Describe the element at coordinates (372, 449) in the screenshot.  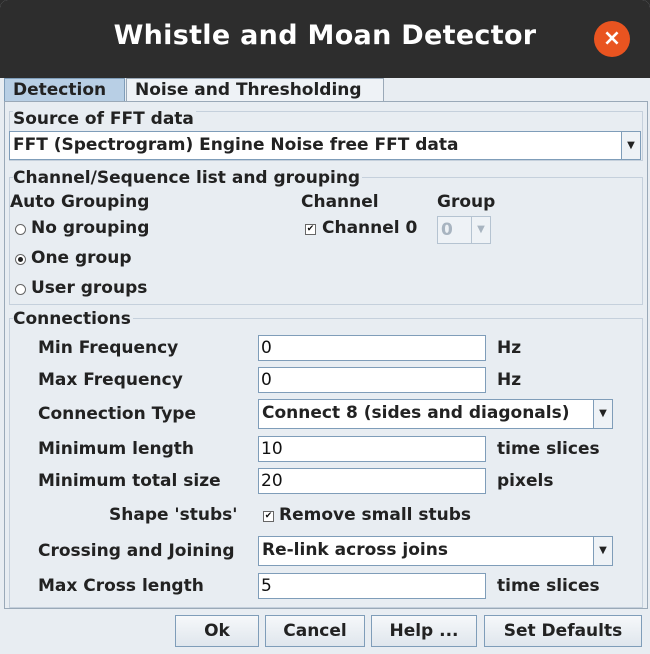
I see `minimum-length-input: 10` at that location.